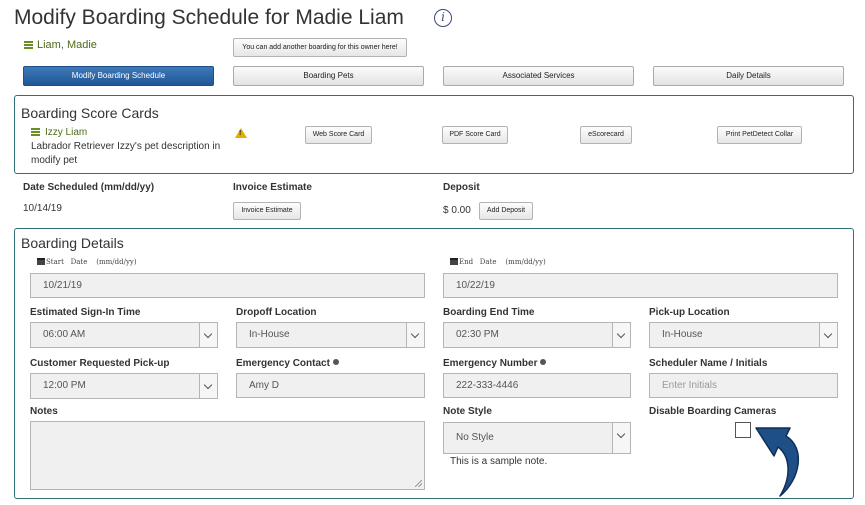 The width and height of the screenshot is (865, 505). What do you see at coordinates (87, 262) in the screenshot?
I see `start-date-label: Start Date (mm/dd/yy)` at bounding box center [87, 262].